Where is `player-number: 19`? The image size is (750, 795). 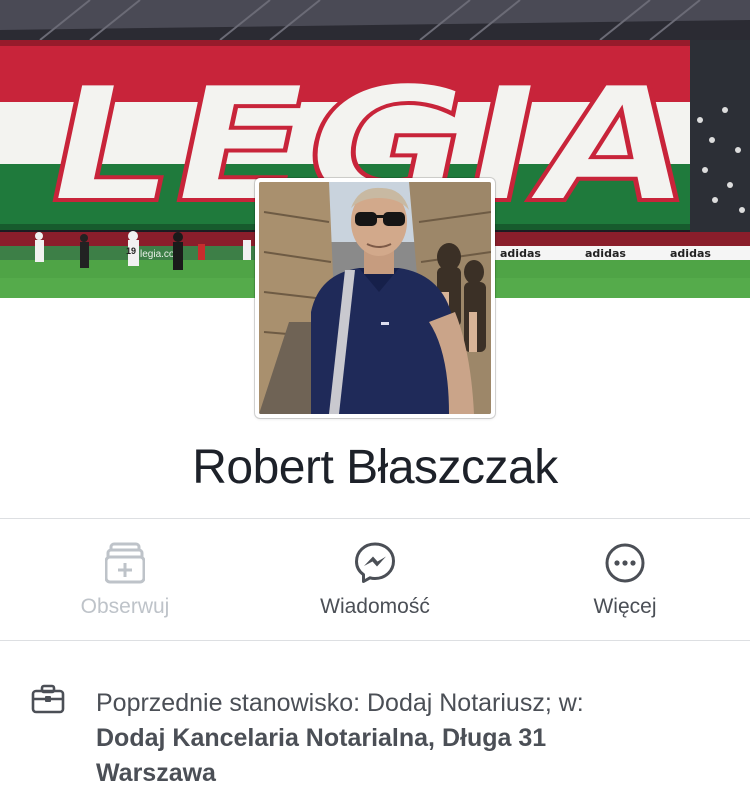 player-number: 19 is located at coordinates (131, 251).